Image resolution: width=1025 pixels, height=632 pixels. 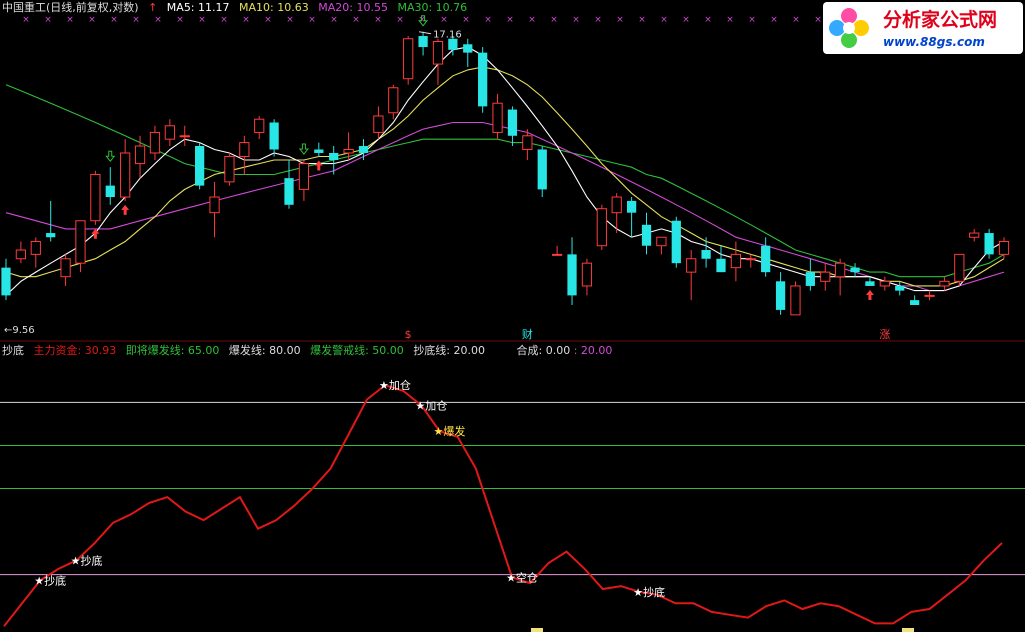 What do you see at coordinates (884, 334) in the screenshot?
I see `signal-label: 涨` at bounding box center [884, 334].